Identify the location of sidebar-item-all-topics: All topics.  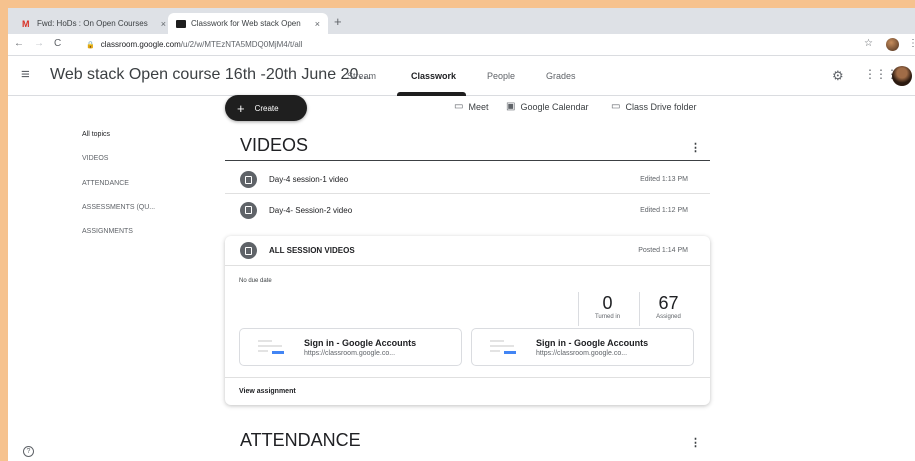
(96, 134).